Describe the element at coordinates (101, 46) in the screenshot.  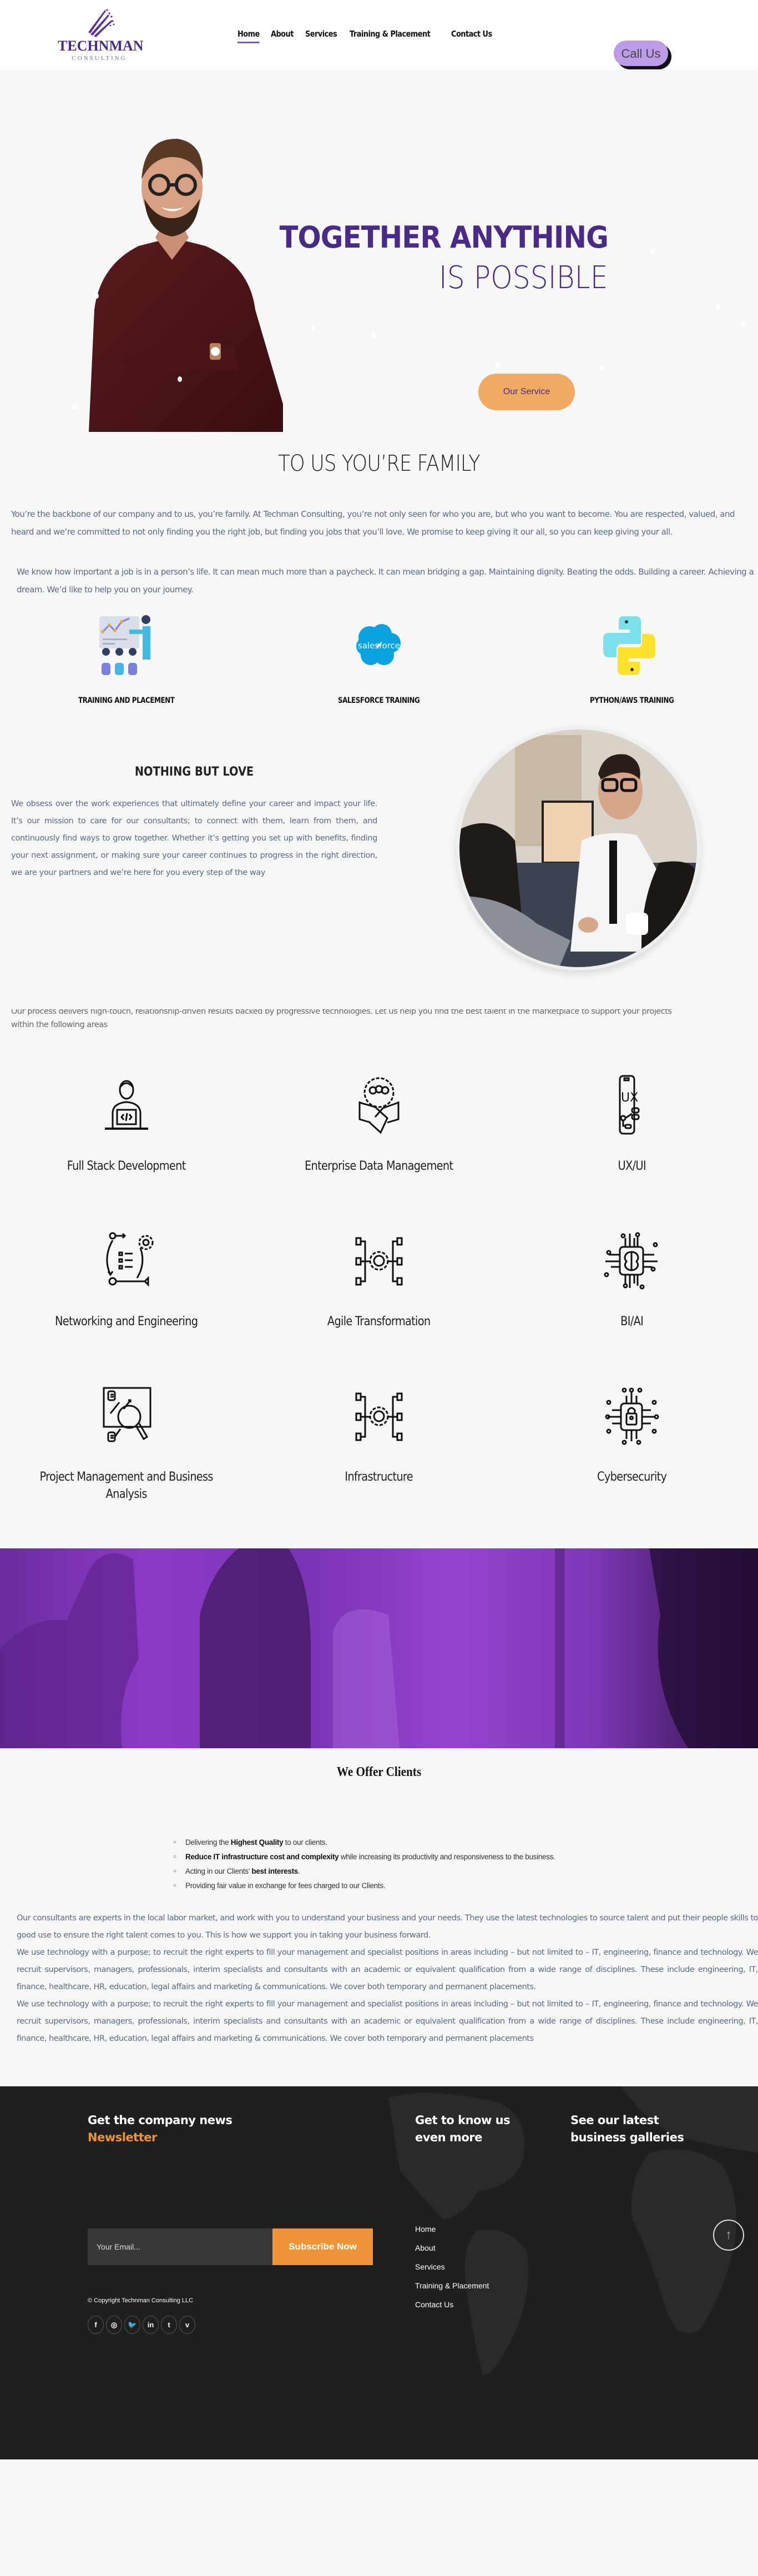
I see `logo-name: TECHNMAN` at that location.